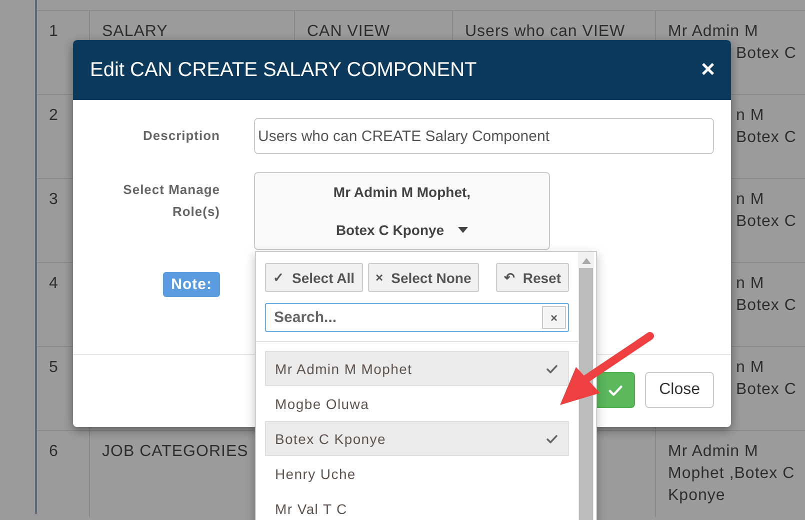 The image size is (805, 520). I want to click on search-field: Search... ×, so click(417, 317).